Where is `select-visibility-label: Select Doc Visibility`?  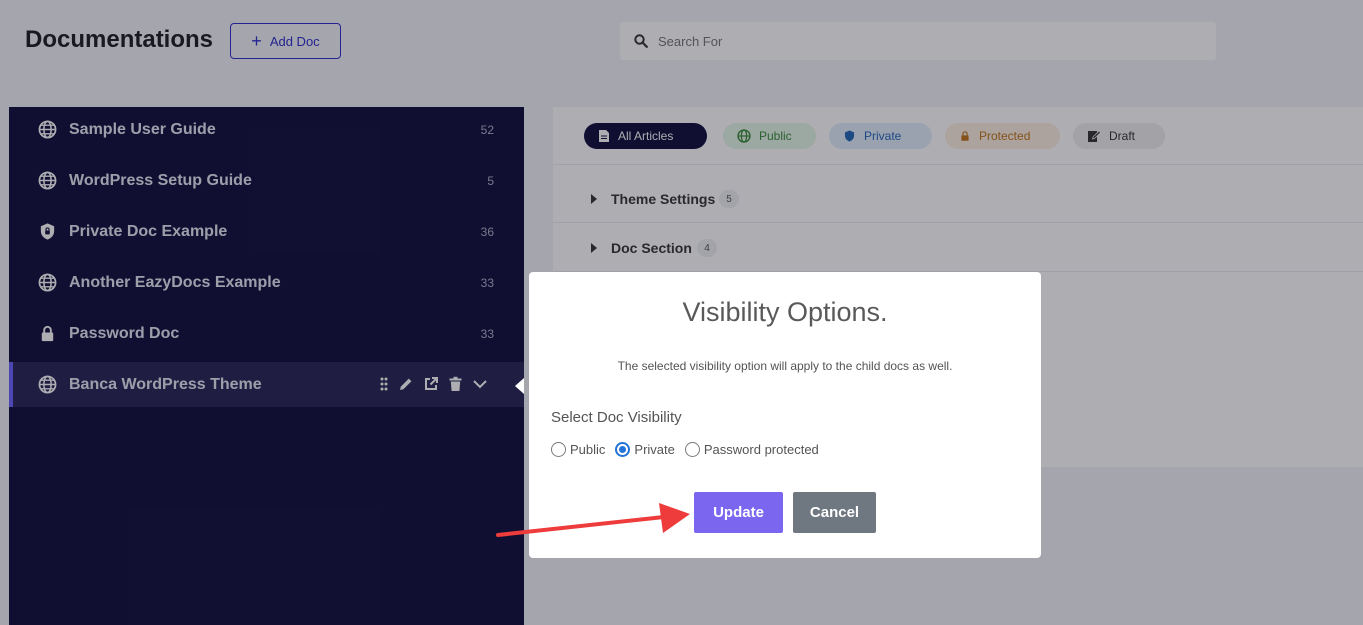 select-visibility-label: Select Doc Visibility is located at coordinates (616, 417).